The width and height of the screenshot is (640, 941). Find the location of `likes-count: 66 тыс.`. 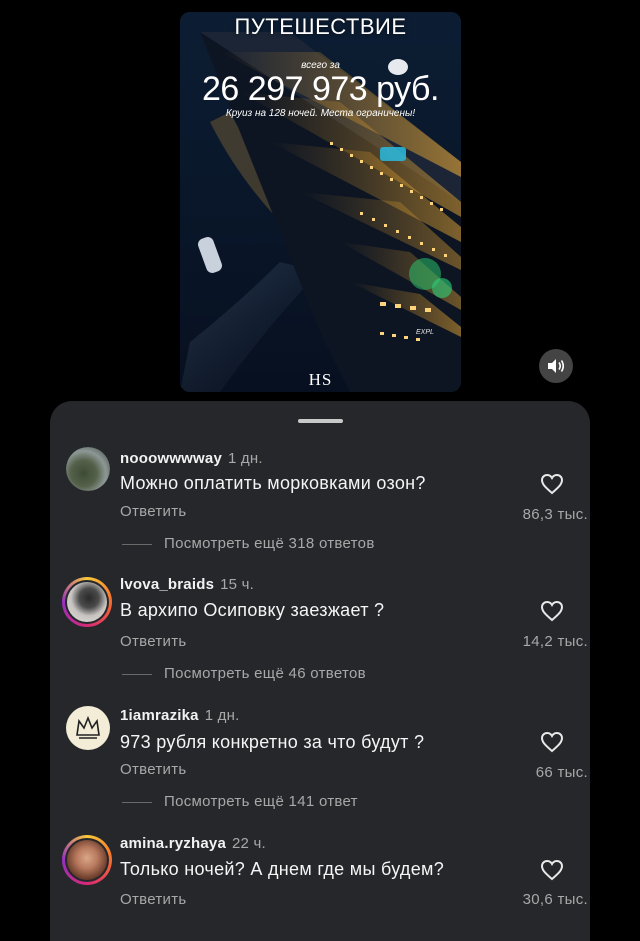

likes-count: 66 тыс. is located at coordinates (561, 772).